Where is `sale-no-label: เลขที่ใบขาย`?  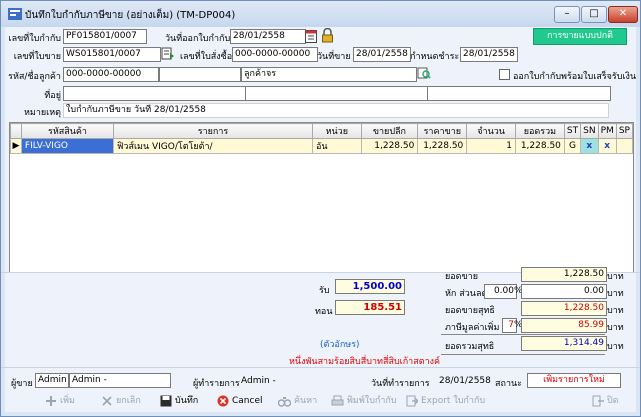 sale-no-label: เลขที่ใบขาย is located at coordinates (37, 57).